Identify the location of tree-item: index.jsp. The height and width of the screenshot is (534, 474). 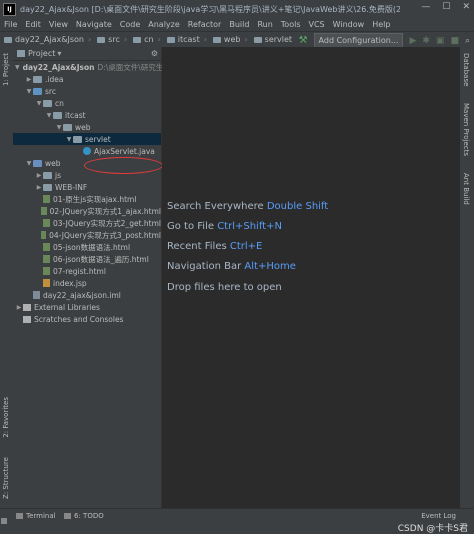
(87, 283).